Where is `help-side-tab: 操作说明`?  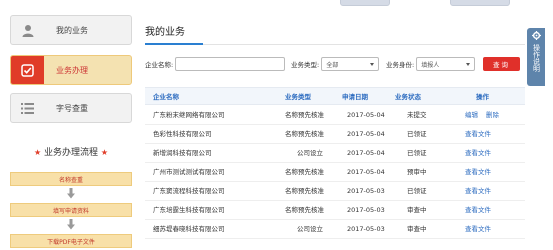
help-side-tab: 操作说明 is located at coordinates (536, 57).